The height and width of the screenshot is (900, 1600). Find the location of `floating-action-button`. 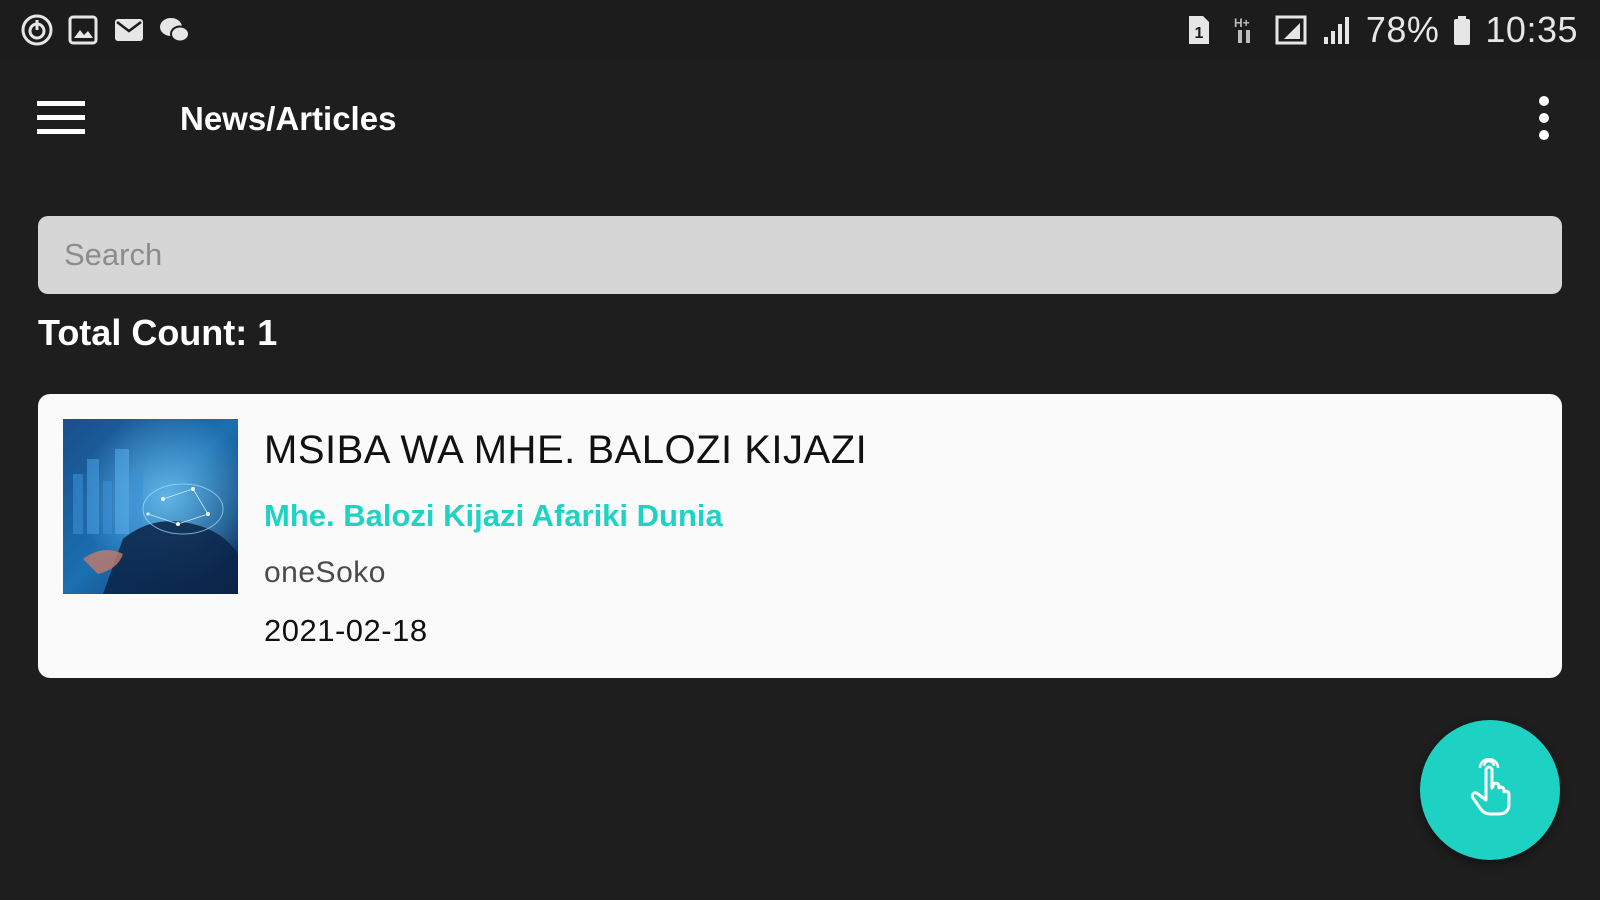

floating-action-button is located at coordinates (1490, 790).